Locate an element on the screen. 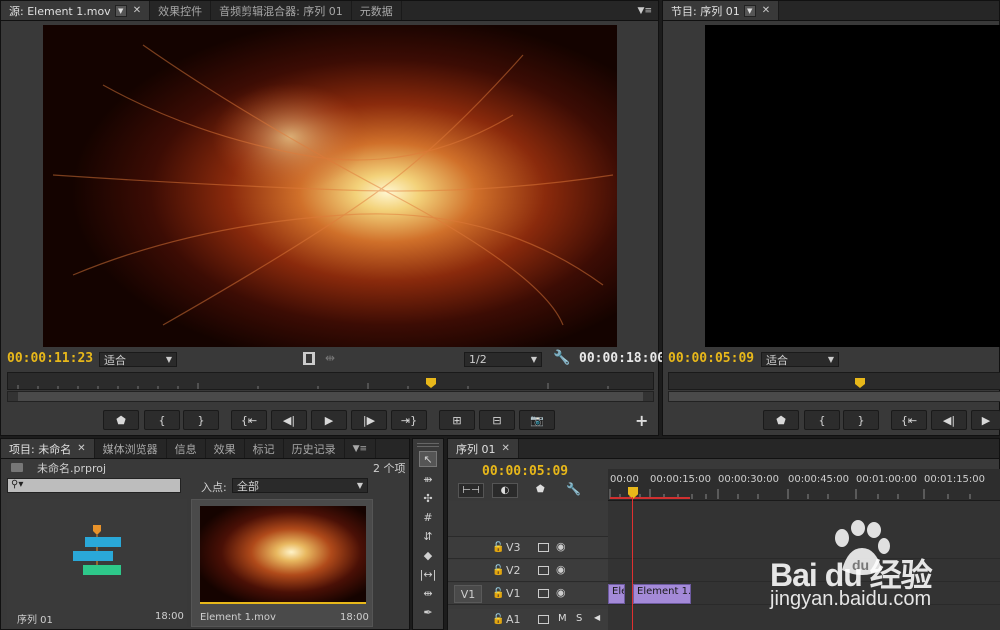  nest-toggle-button: ⊢⊣ is located at coordinates (471, 490).